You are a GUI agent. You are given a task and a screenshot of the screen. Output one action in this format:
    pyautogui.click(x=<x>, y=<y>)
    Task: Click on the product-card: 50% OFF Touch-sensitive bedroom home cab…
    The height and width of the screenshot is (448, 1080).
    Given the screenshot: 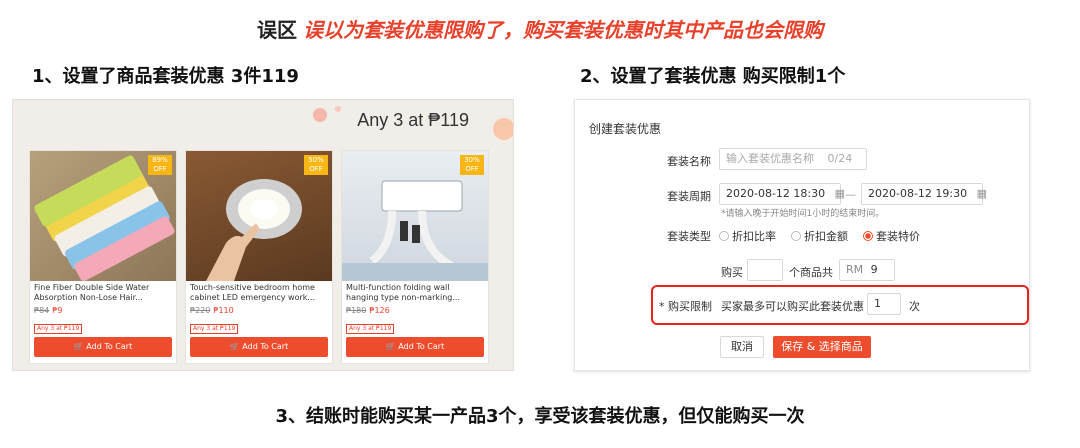 What is the action you would take?
    pyautogui.click(x=259, y=257)
    